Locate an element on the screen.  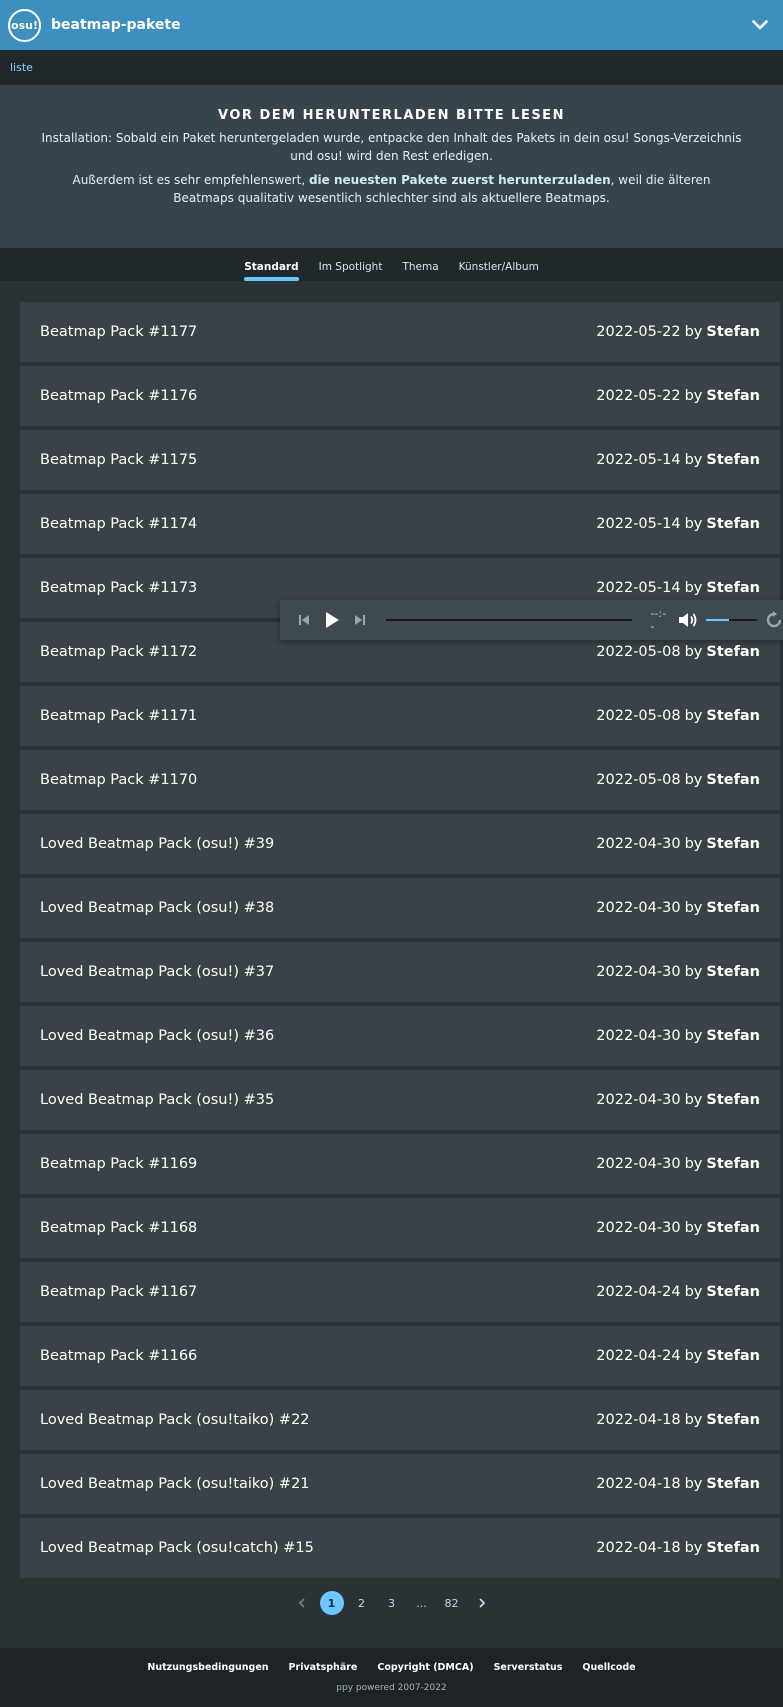
top-bar: osu! beatmap-pakete is located at coordinates (391, 25).